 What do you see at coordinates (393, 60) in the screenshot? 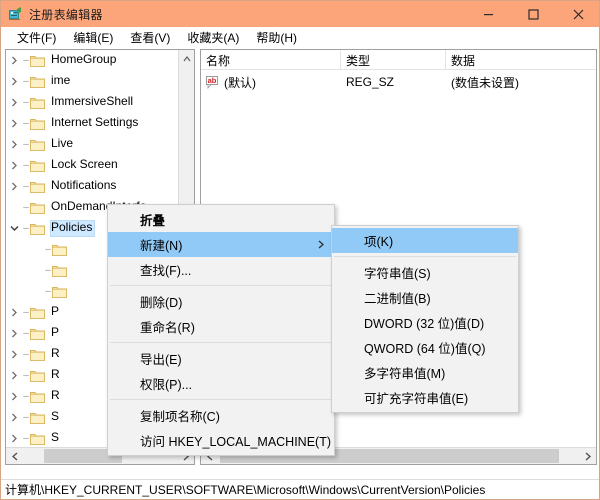
I see `column-header-type: 类型` at bounding box center [393, 60].